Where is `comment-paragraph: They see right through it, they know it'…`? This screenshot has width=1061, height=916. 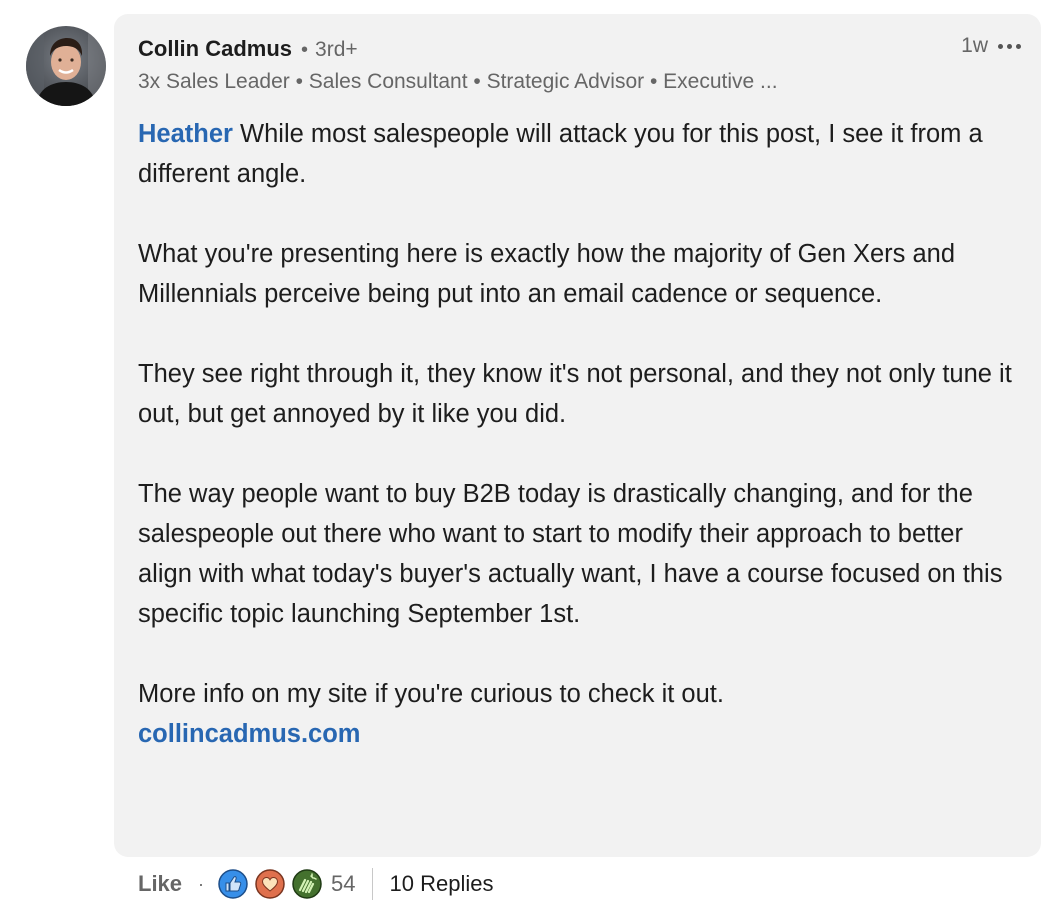 comment-paragraph: They see right through it, they know it'… is located at coordinates (575, 394).